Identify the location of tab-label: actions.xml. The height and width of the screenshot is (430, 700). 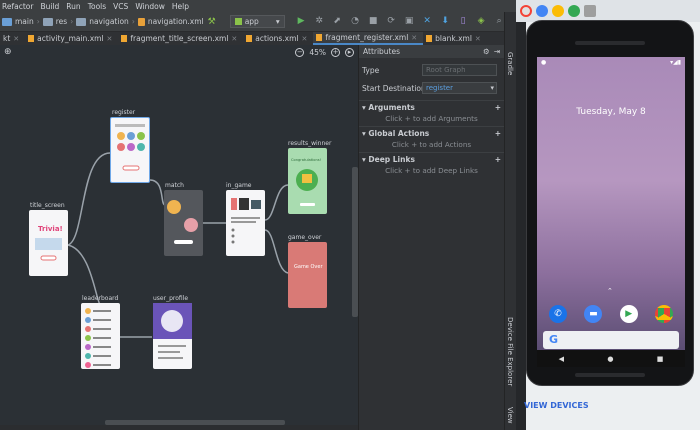
(277, 38).